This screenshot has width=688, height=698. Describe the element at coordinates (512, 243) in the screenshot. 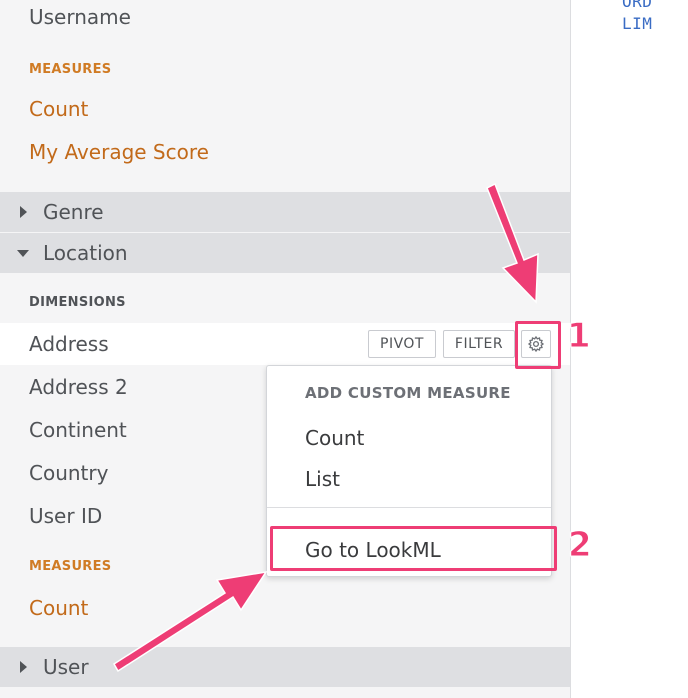

I see `arrow-to-gear` at that location.